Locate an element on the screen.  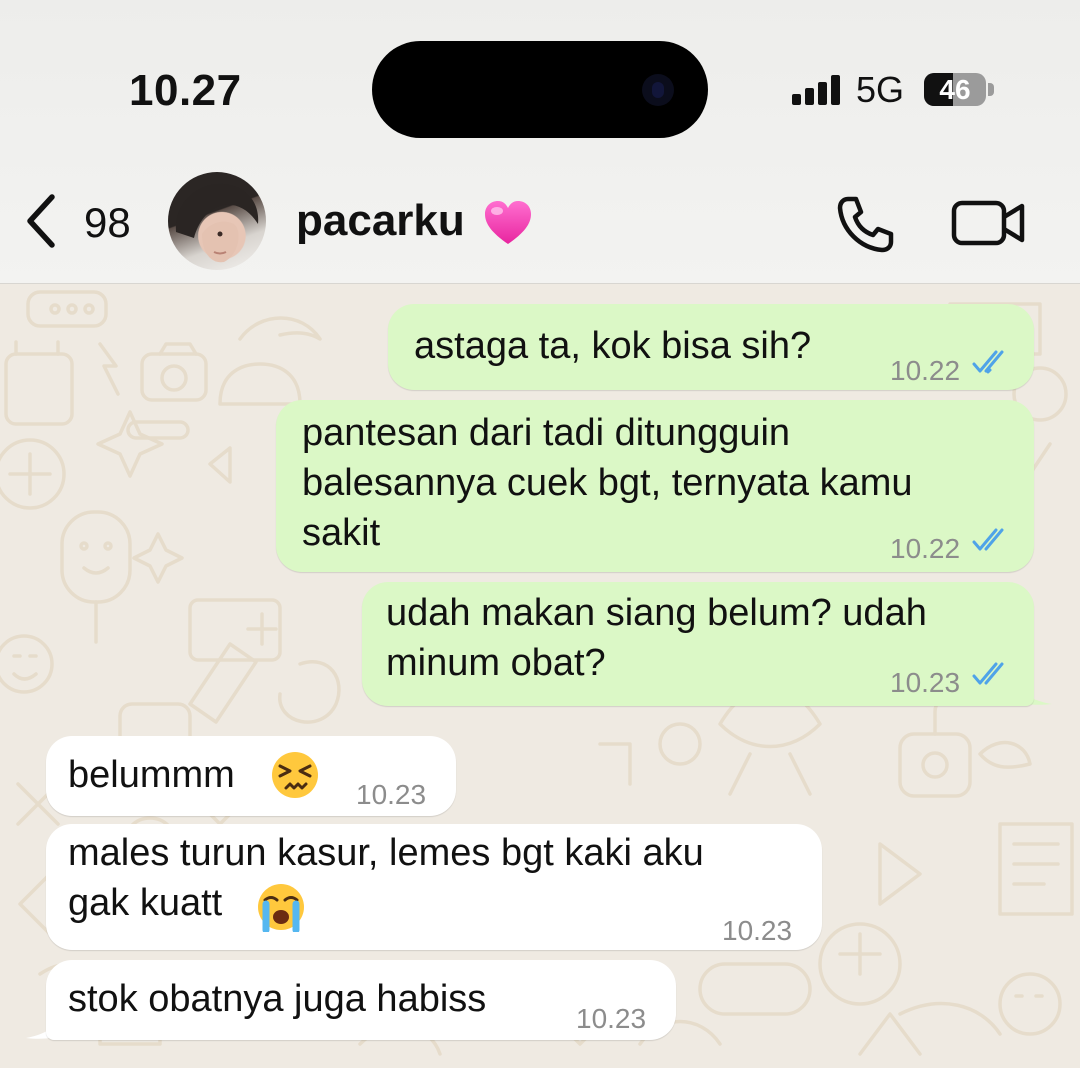
battery-icon: 46 is located at coordinates (955, 89).